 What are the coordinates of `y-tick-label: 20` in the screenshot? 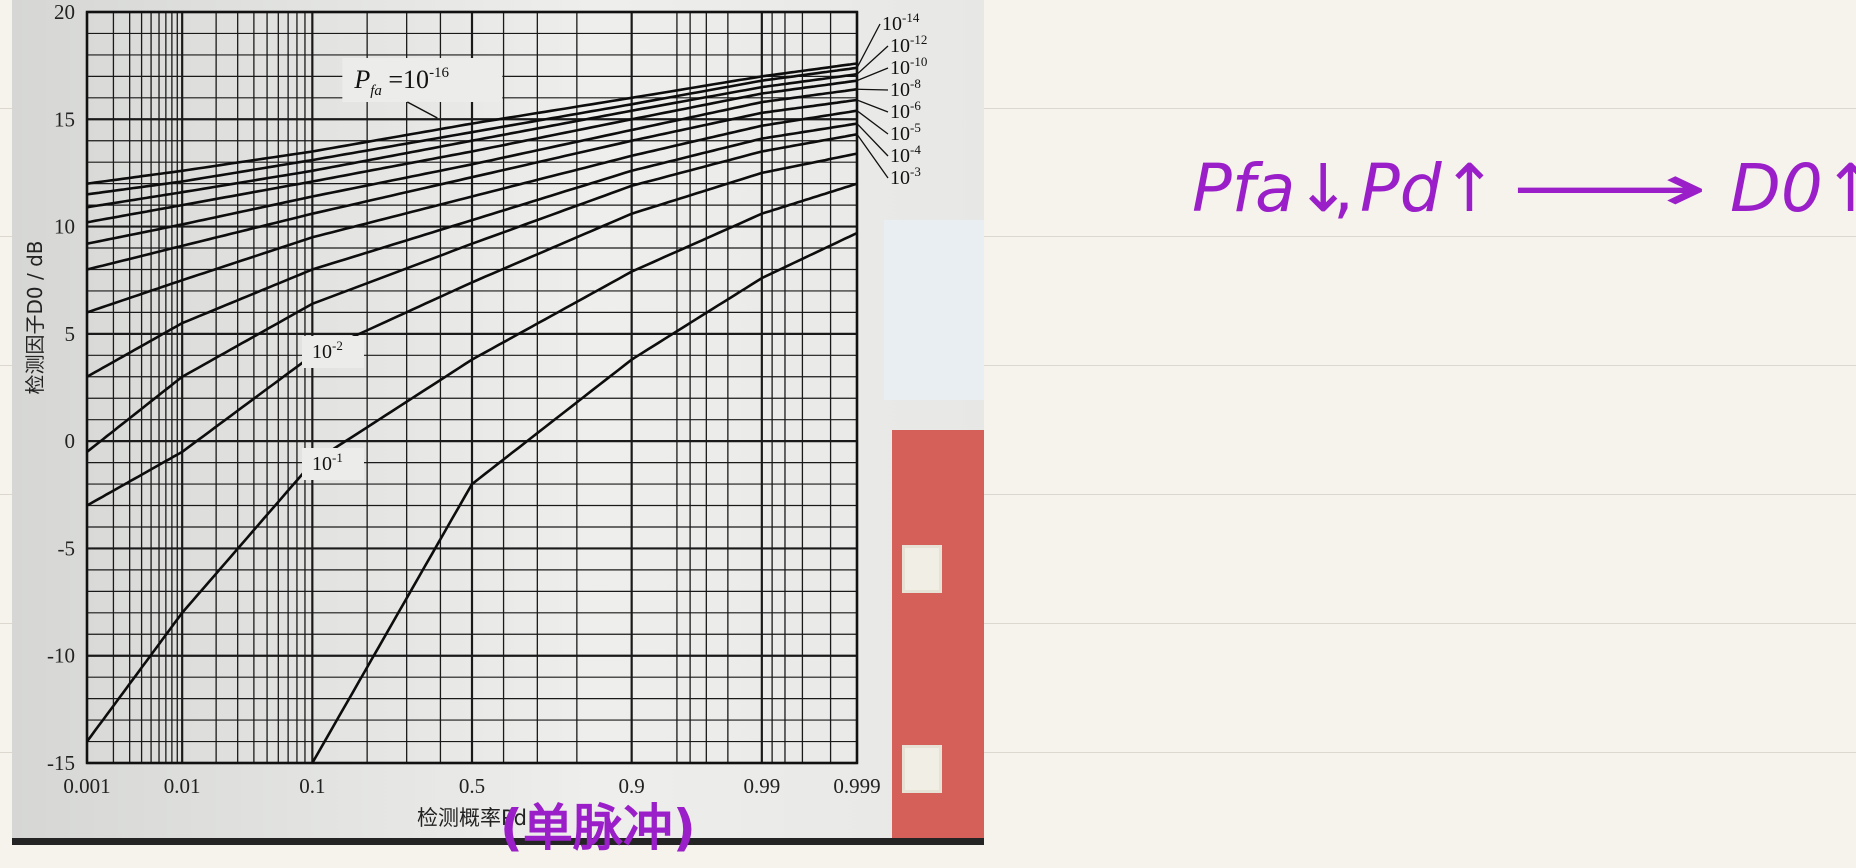 It's located at (64, 12).